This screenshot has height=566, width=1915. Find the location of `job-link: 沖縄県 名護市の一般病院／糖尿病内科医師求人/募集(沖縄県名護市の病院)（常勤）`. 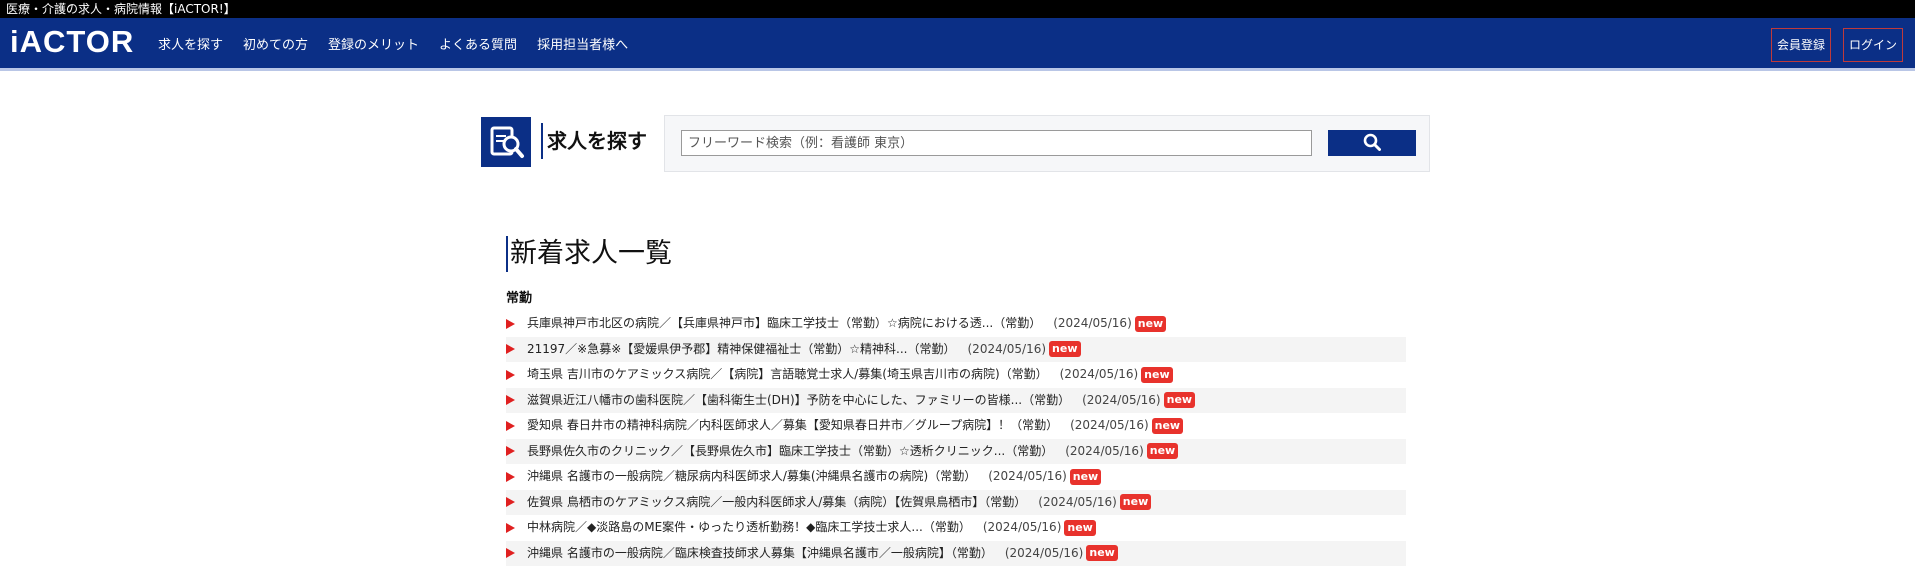

job-link: 沖縄県 名護市の一般病院／糖尿病内科医師求人/募集(沖縄県名護市の病院)（常勤） is located at coordinates (751, 477).